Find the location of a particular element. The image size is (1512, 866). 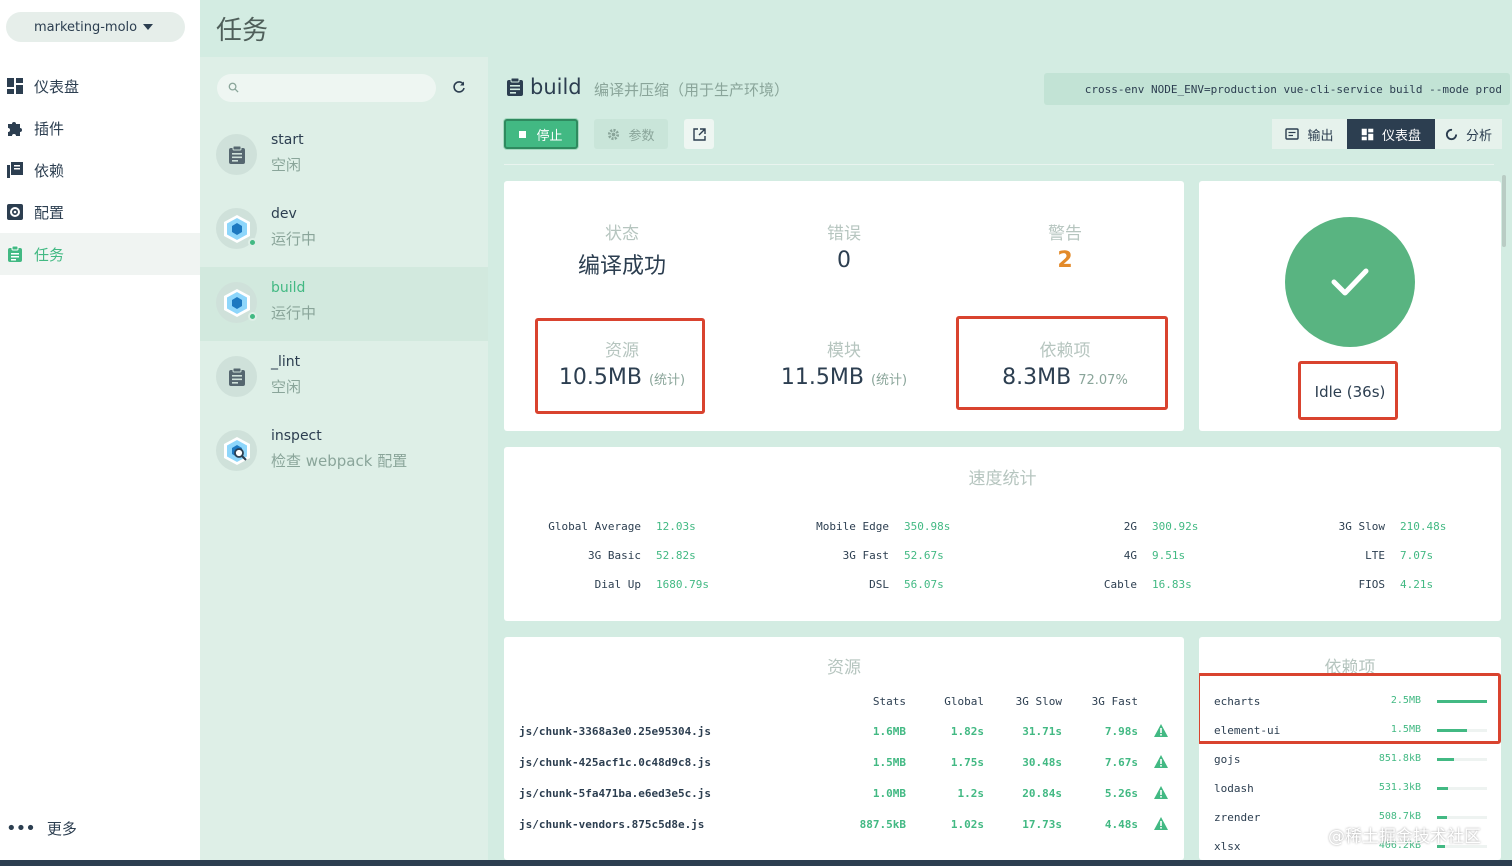

dependency-size-bar is located at coordinates (1462, 788).